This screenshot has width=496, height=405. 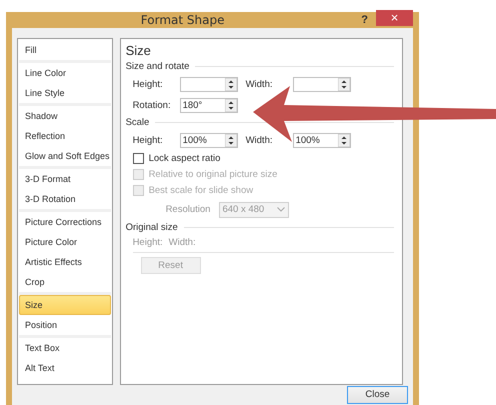 What do you see at coordinates (65, 262) in the screenshot?
I see `sidebar-item: Artistic Effects` at bounding box center [65, 262].